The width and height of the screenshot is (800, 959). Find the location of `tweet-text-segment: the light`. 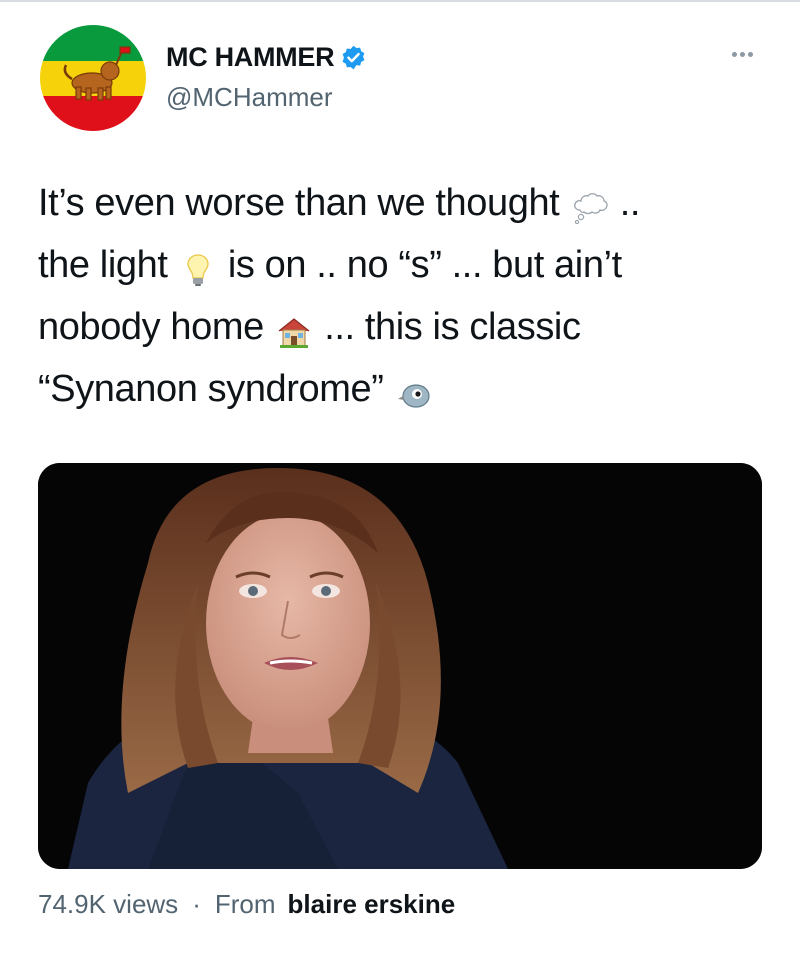

tweet-text-segment: the light is located at coordinates (103, 265).